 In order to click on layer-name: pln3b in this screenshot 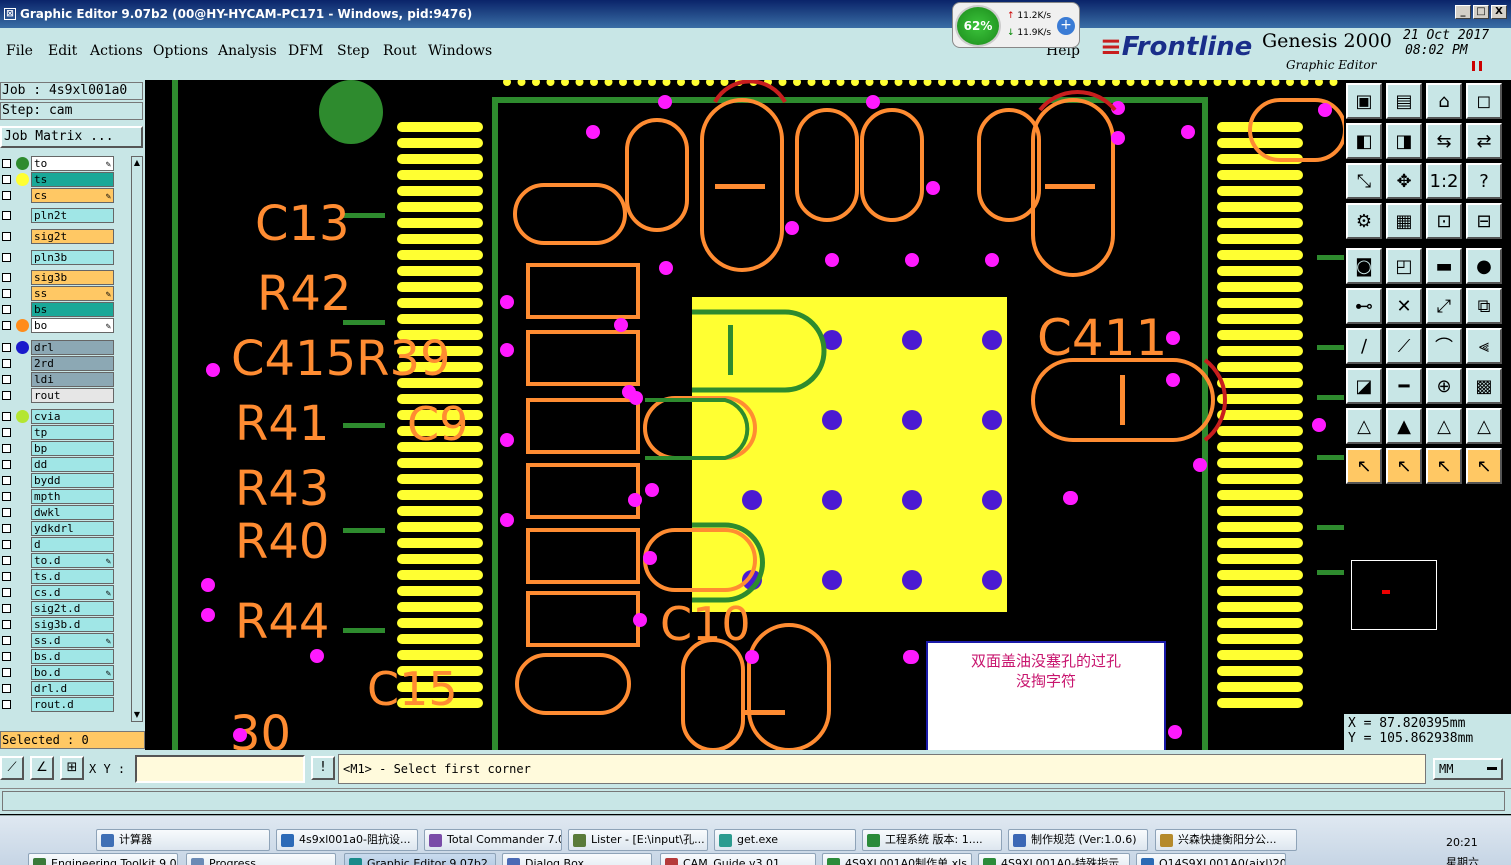, I will do `click(72, 257)`.